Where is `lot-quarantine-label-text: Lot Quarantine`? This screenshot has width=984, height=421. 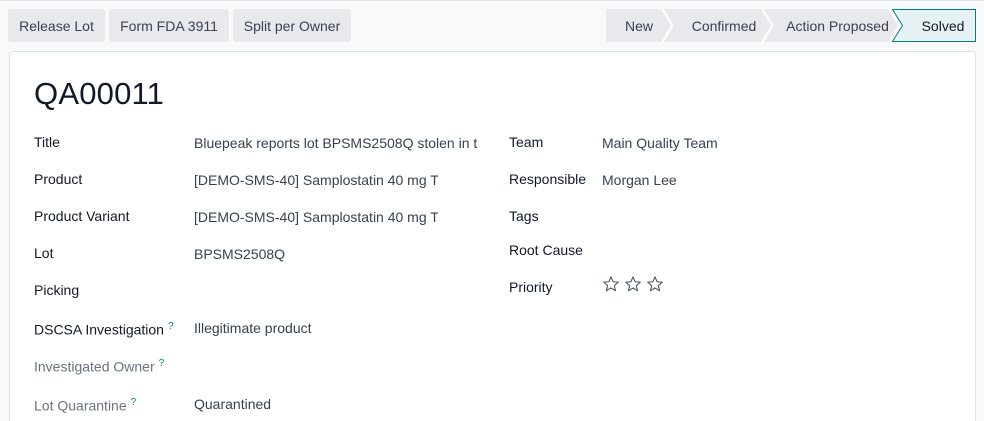
lot-quarantine-label-text: Lot Quarantine is located at coordinates (80, 405).